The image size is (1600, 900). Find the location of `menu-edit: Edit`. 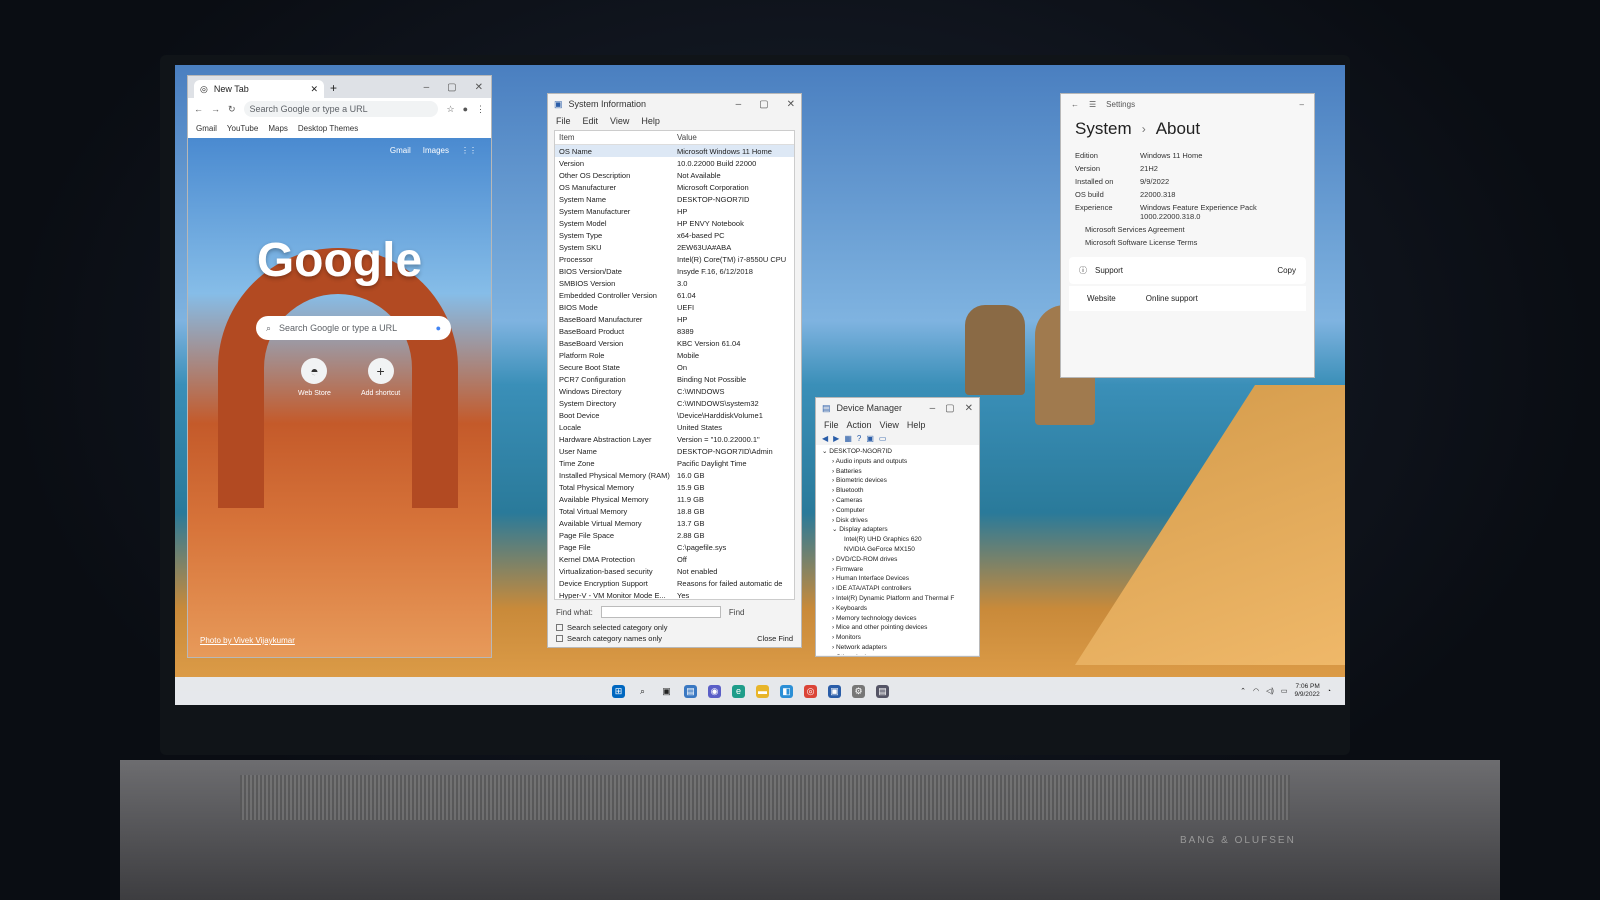

menu-edit: Edit is located at coordinates (591, 121).